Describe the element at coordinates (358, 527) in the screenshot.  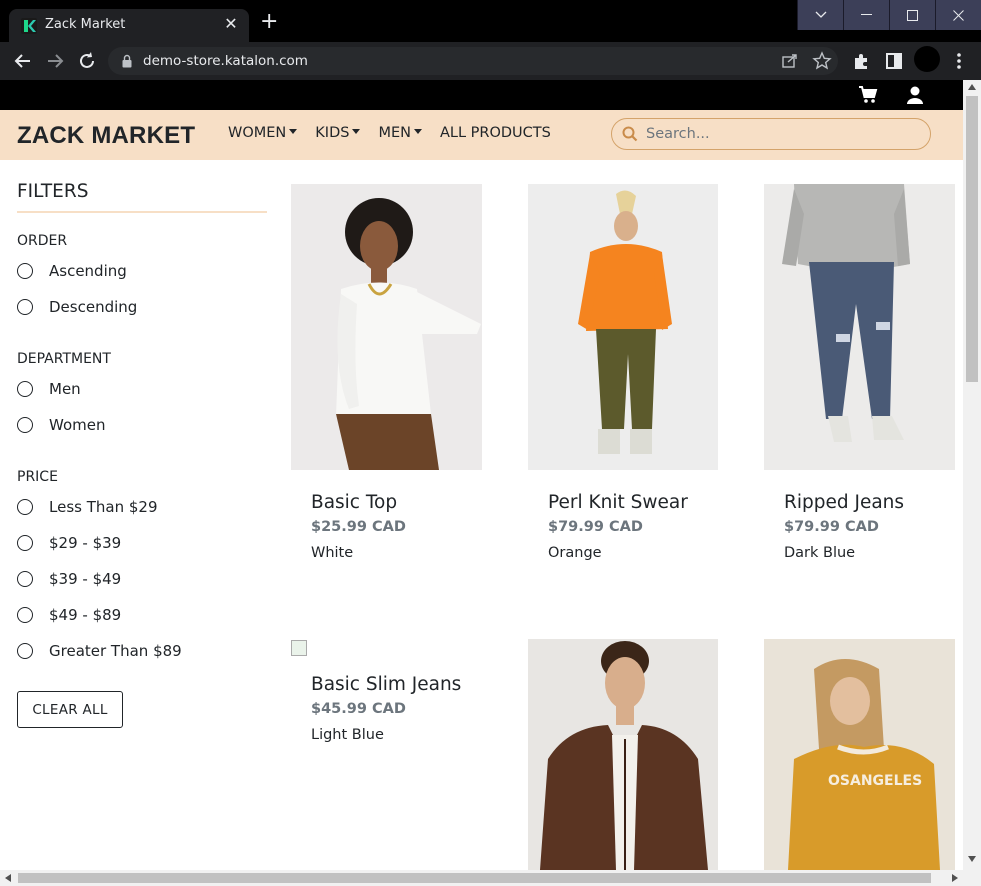
I see `product-price: $25.99 CAD` at that location.